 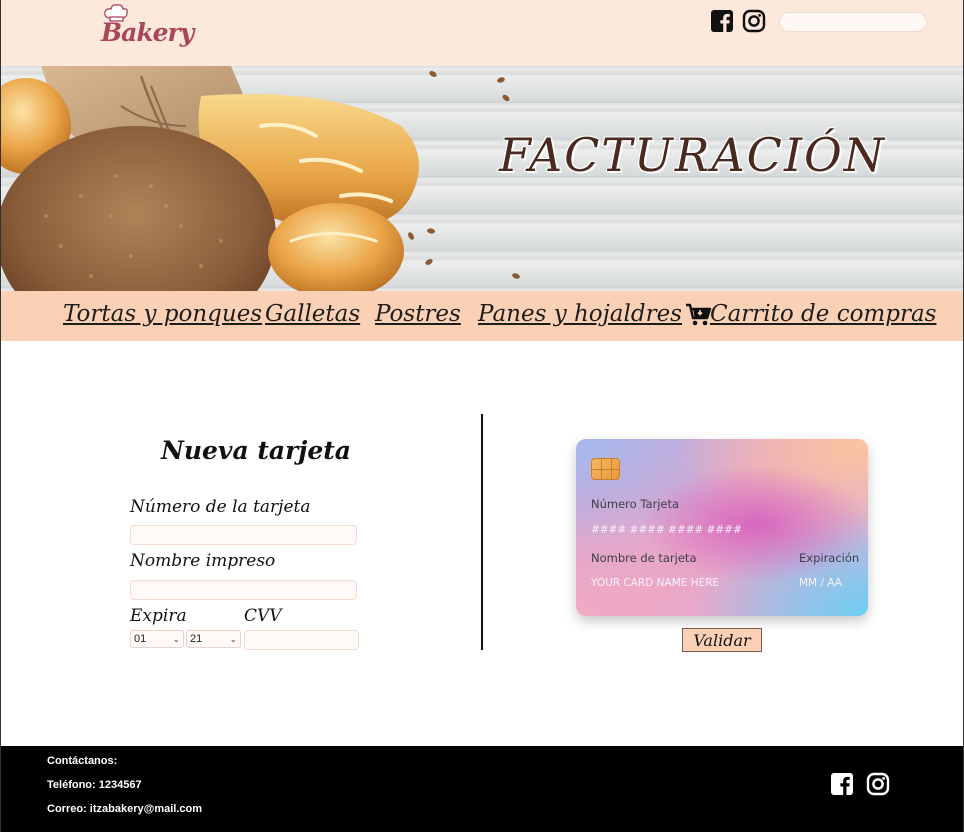 I want to click on cvv-input, so click(x=301, y=640).